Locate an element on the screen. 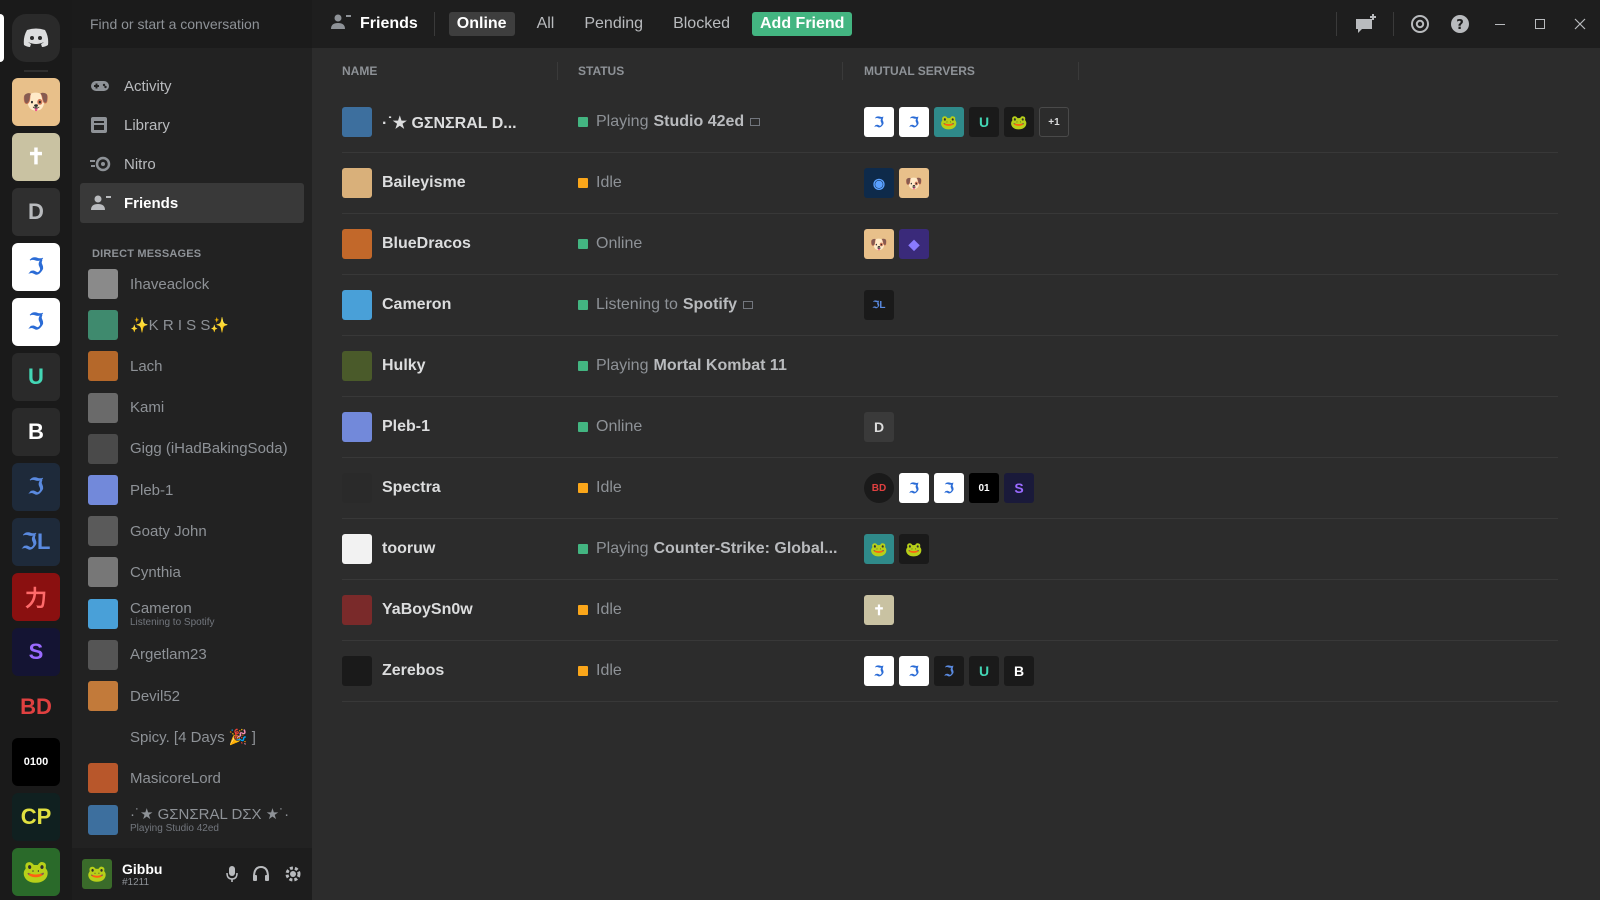  mutual-server-icon: BD is located at coordinates (879, 488).